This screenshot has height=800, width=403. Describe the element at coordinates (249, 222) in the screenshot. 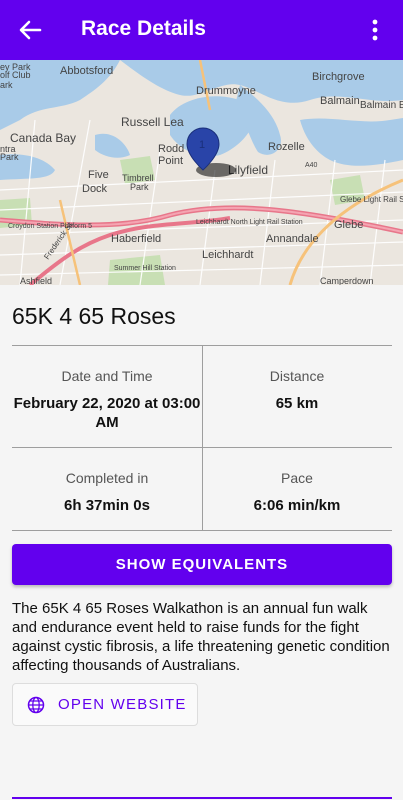

I see `map-label: Leichhardt North Light Rail Station` at that location.